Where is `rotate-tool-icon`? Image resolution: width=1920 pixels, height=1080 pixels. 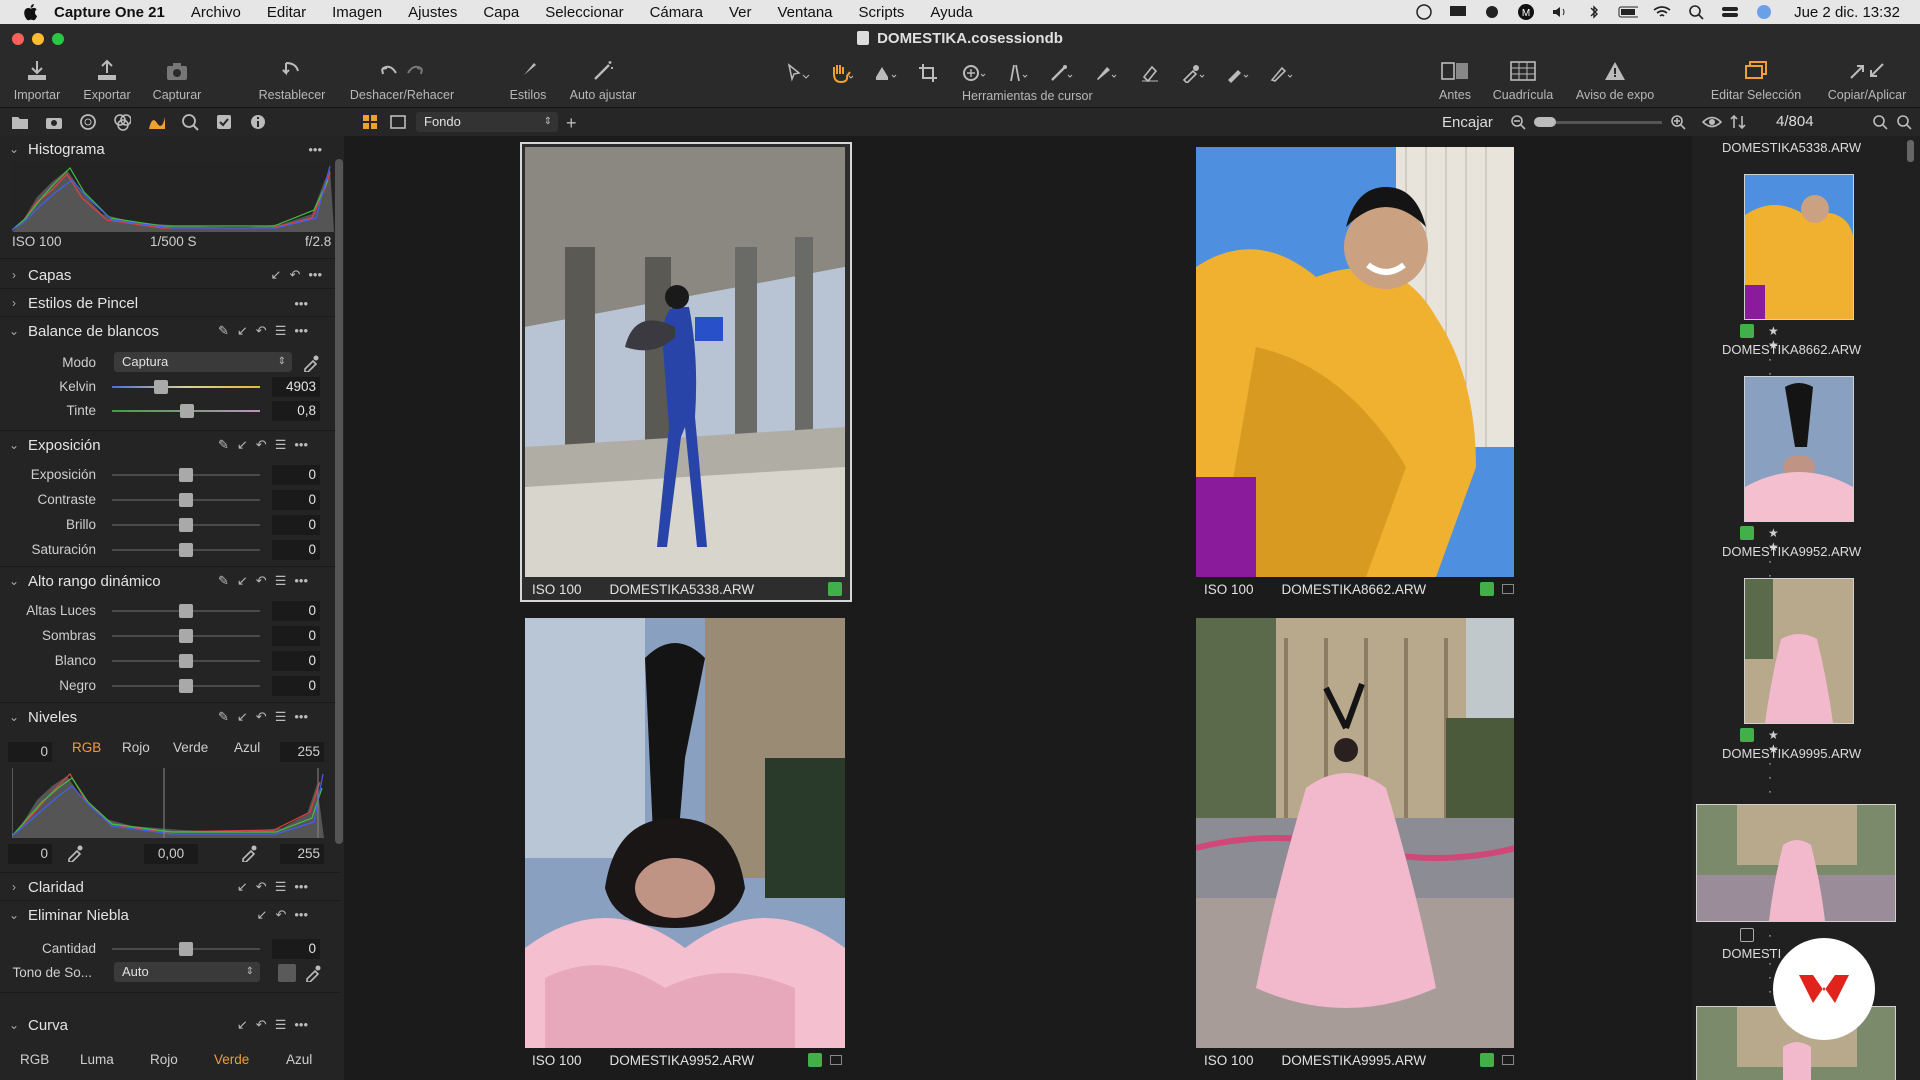 rotate-tool-icon is located at coordinates (974, 73).